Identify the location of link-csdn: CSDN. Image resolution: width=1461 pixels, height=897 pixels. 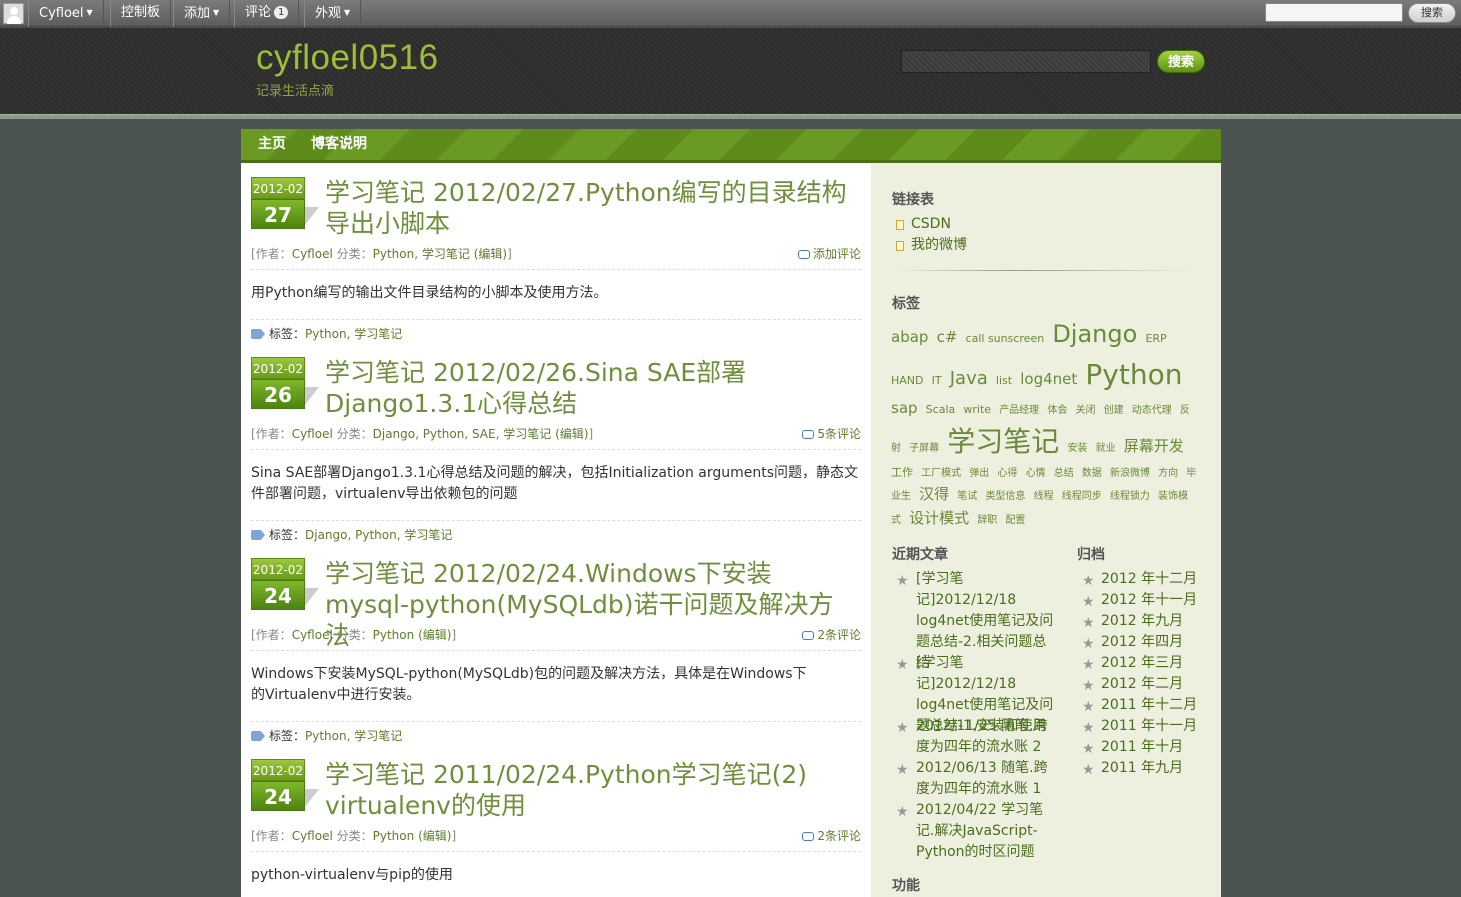
(931, 224).